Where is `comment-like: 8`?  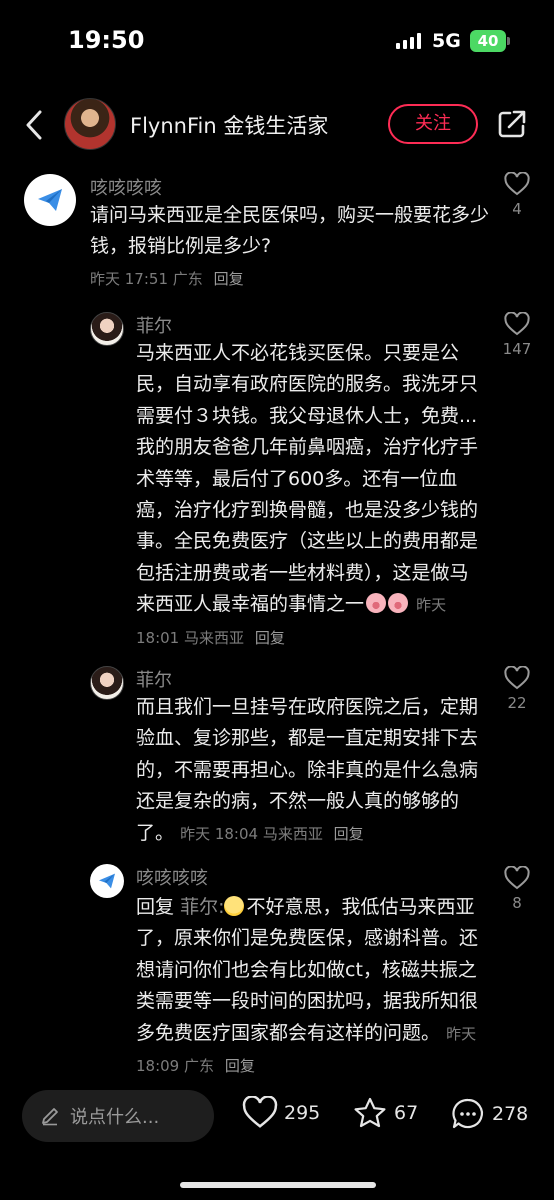
comment-like: 8 is located at coordinates (517, 889).